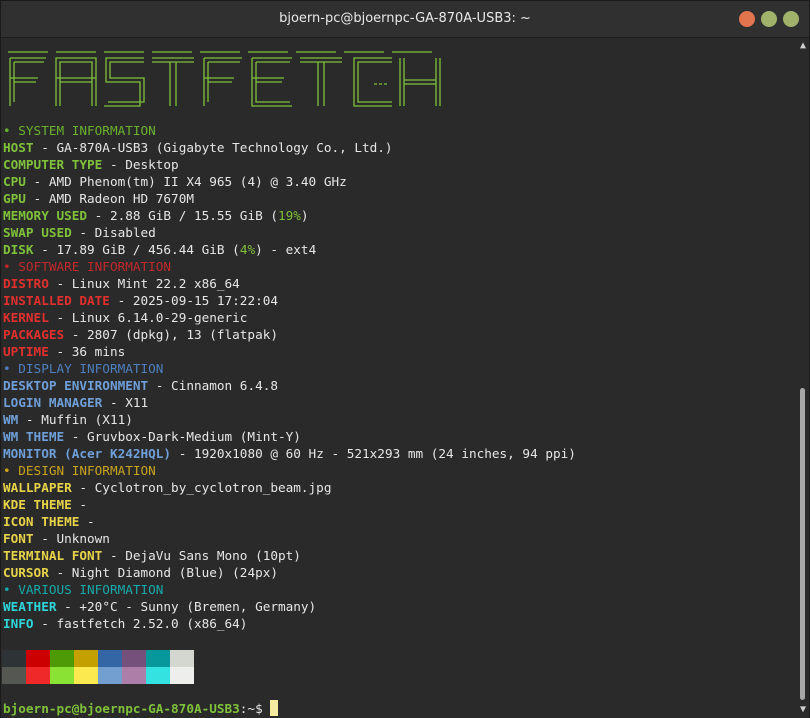 This screenshot has height=718, width=810. I want to click on fastfetch-logo, so click(224, 79).